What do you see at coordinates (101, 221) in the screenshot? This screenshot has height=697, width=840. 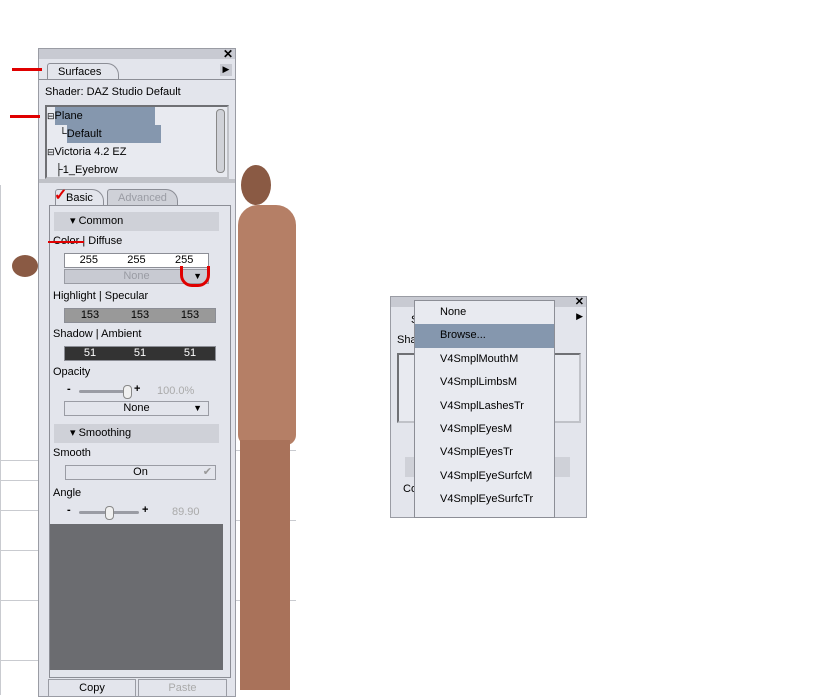 I see `section-label: Common` at bounding box center [101, 221].